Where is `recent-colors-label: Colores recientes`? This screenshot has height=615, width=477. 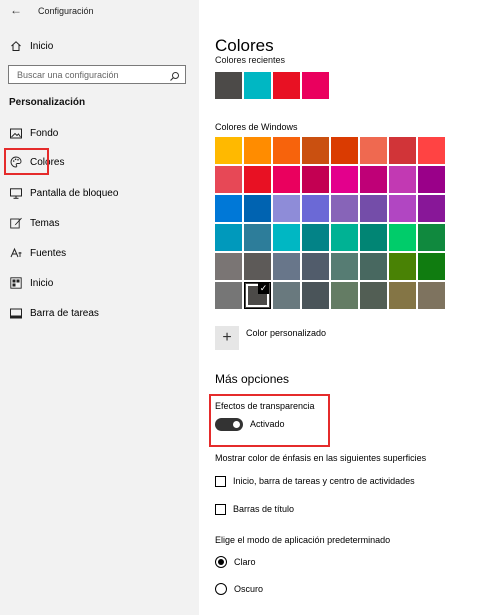 recent-colors-label: Colores recientes is located at coordinates (250, 60).